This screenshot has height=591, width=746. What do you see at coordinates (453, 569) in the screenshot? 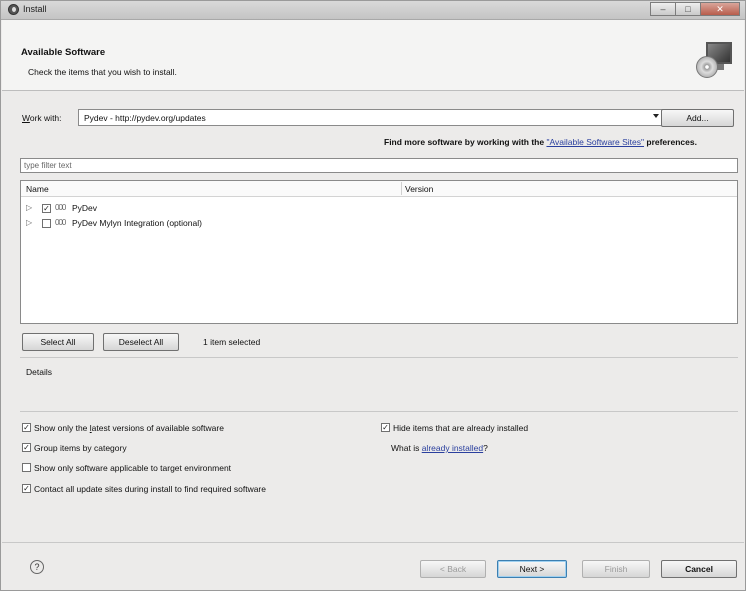
I see `back-button: < Back` at bounding box center [453, 569].